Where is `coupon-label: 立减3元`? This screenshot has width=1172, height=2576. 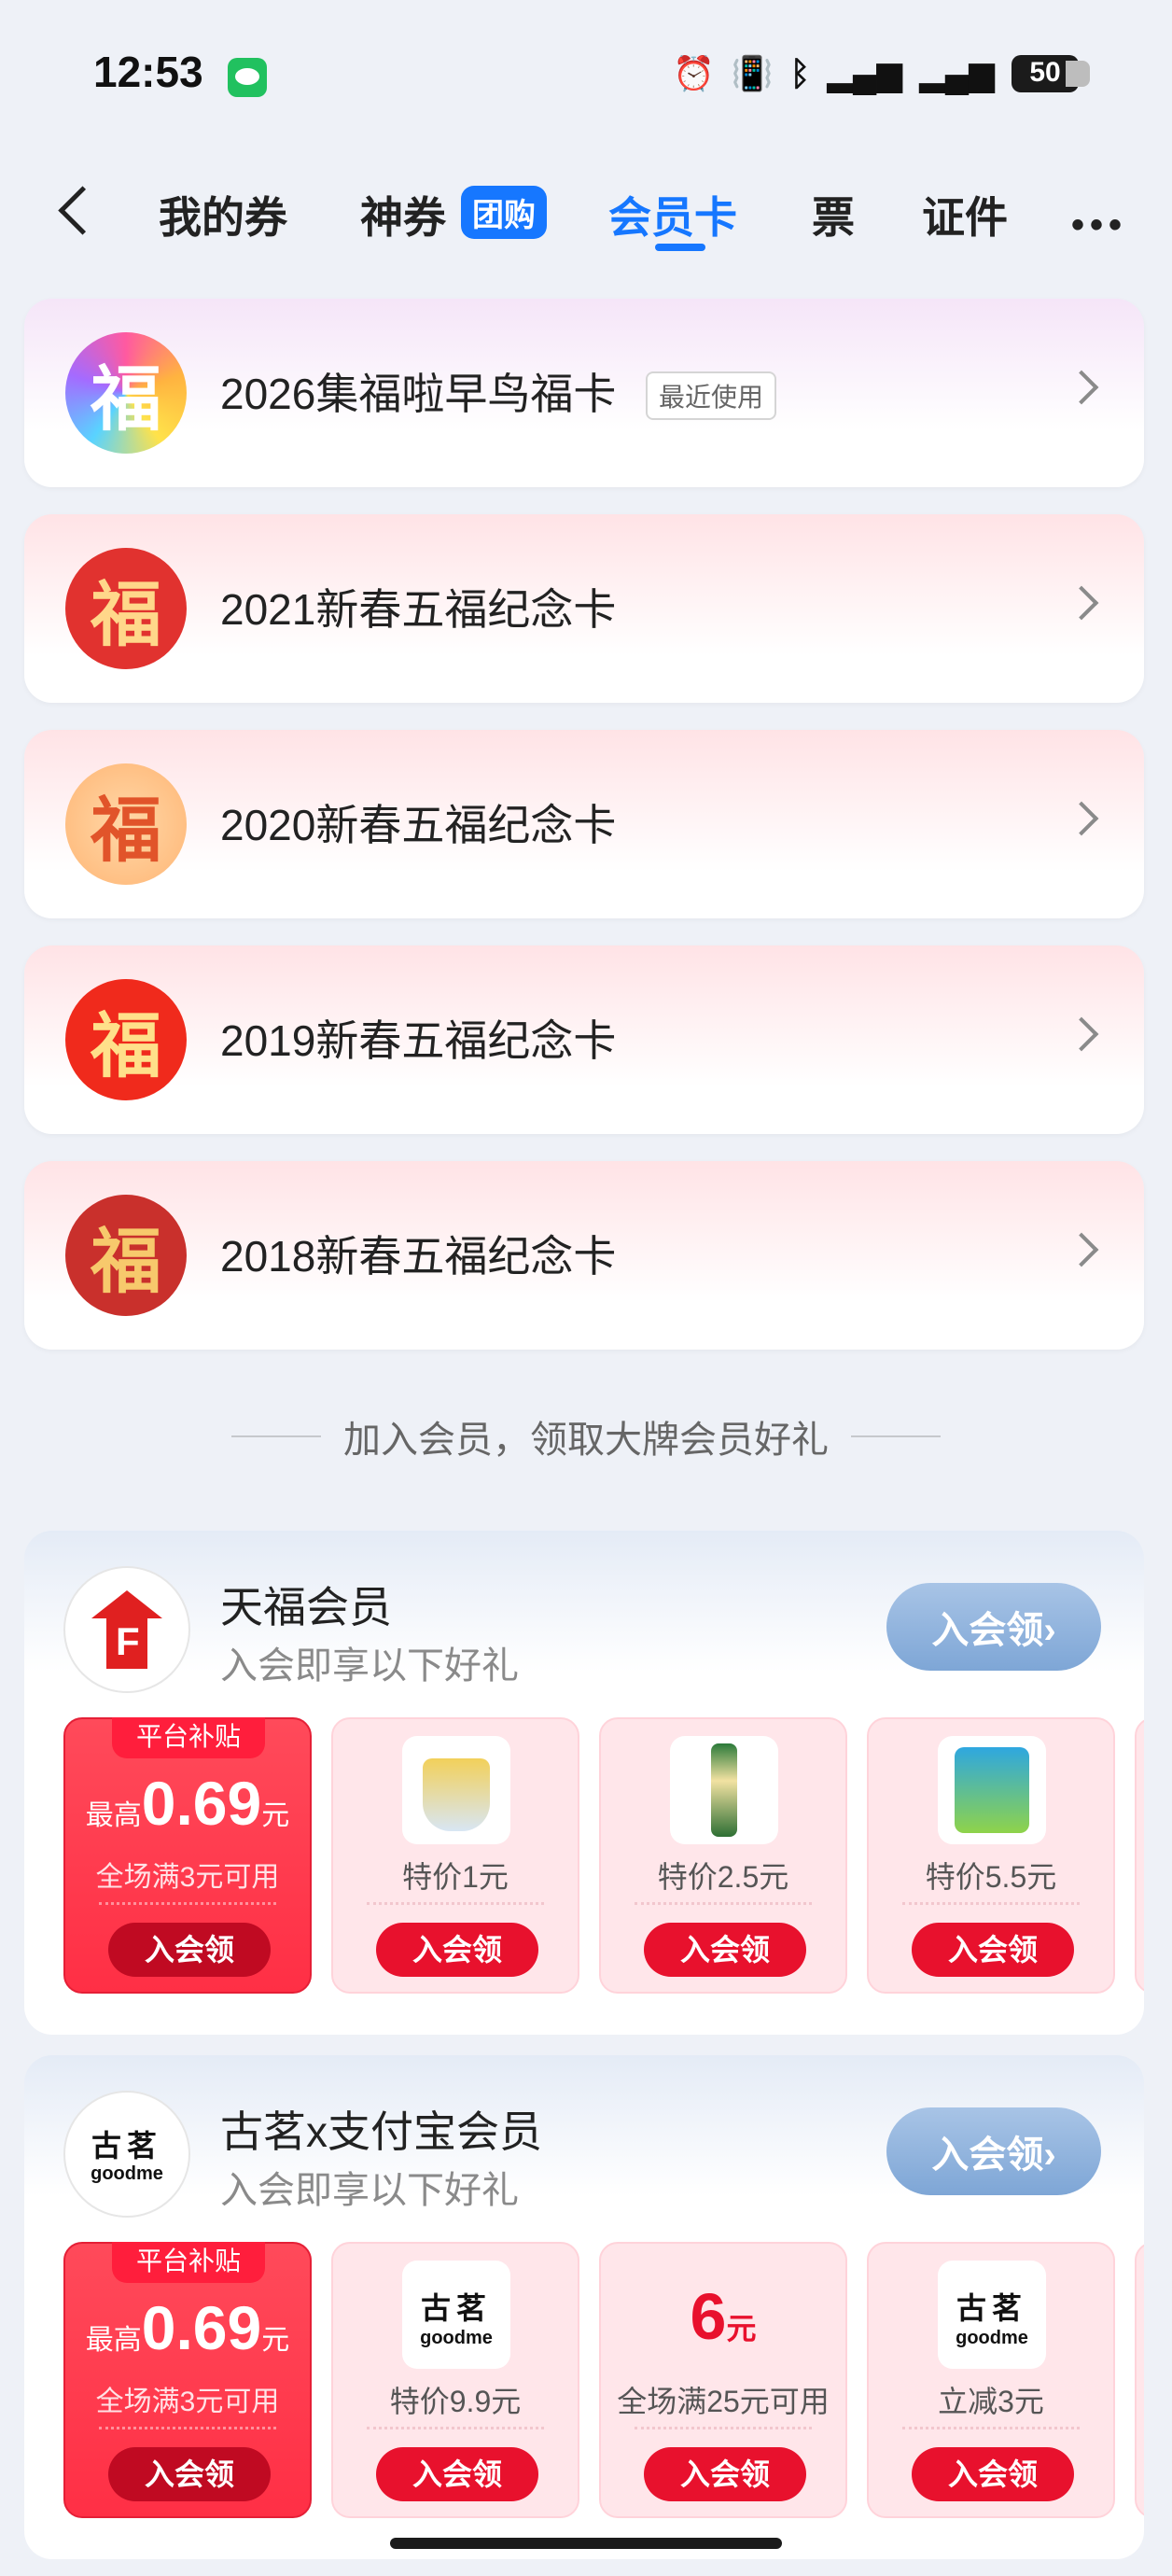
coupon-label: 立减3元 is located at coordinates (991, 2401).